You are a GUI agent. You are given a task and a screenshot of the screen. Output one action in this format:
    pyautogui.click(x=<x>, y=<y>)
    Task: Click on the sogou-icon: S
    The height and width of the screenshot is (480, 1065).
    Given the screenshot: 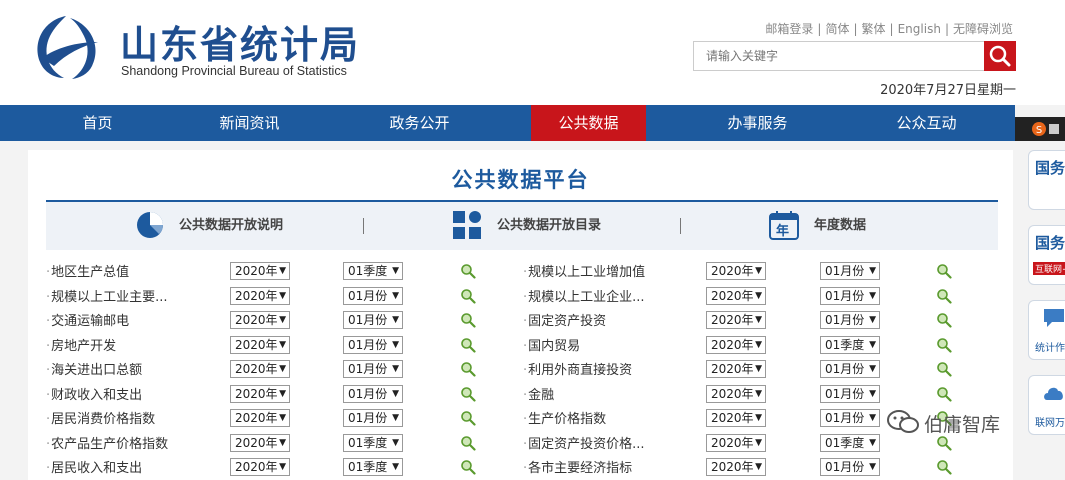 What is the action you would take?
    pyautogui.click(x=1040, y=129)
    